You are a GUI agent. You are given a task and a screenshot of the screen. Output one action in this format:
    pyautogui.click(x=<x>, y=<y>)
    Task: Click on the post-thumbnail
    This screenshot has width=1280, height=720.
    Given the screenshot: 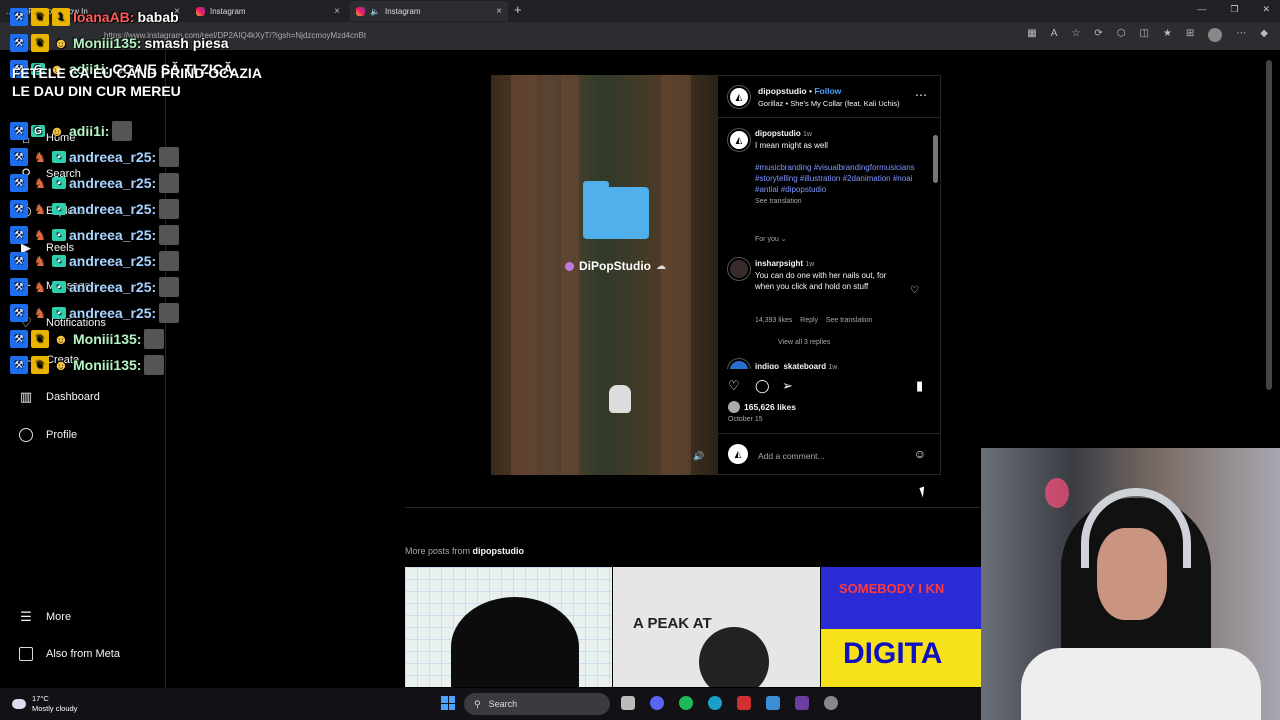 What is the action you would take?
    pyautogui.click(x=508, y=627)
    